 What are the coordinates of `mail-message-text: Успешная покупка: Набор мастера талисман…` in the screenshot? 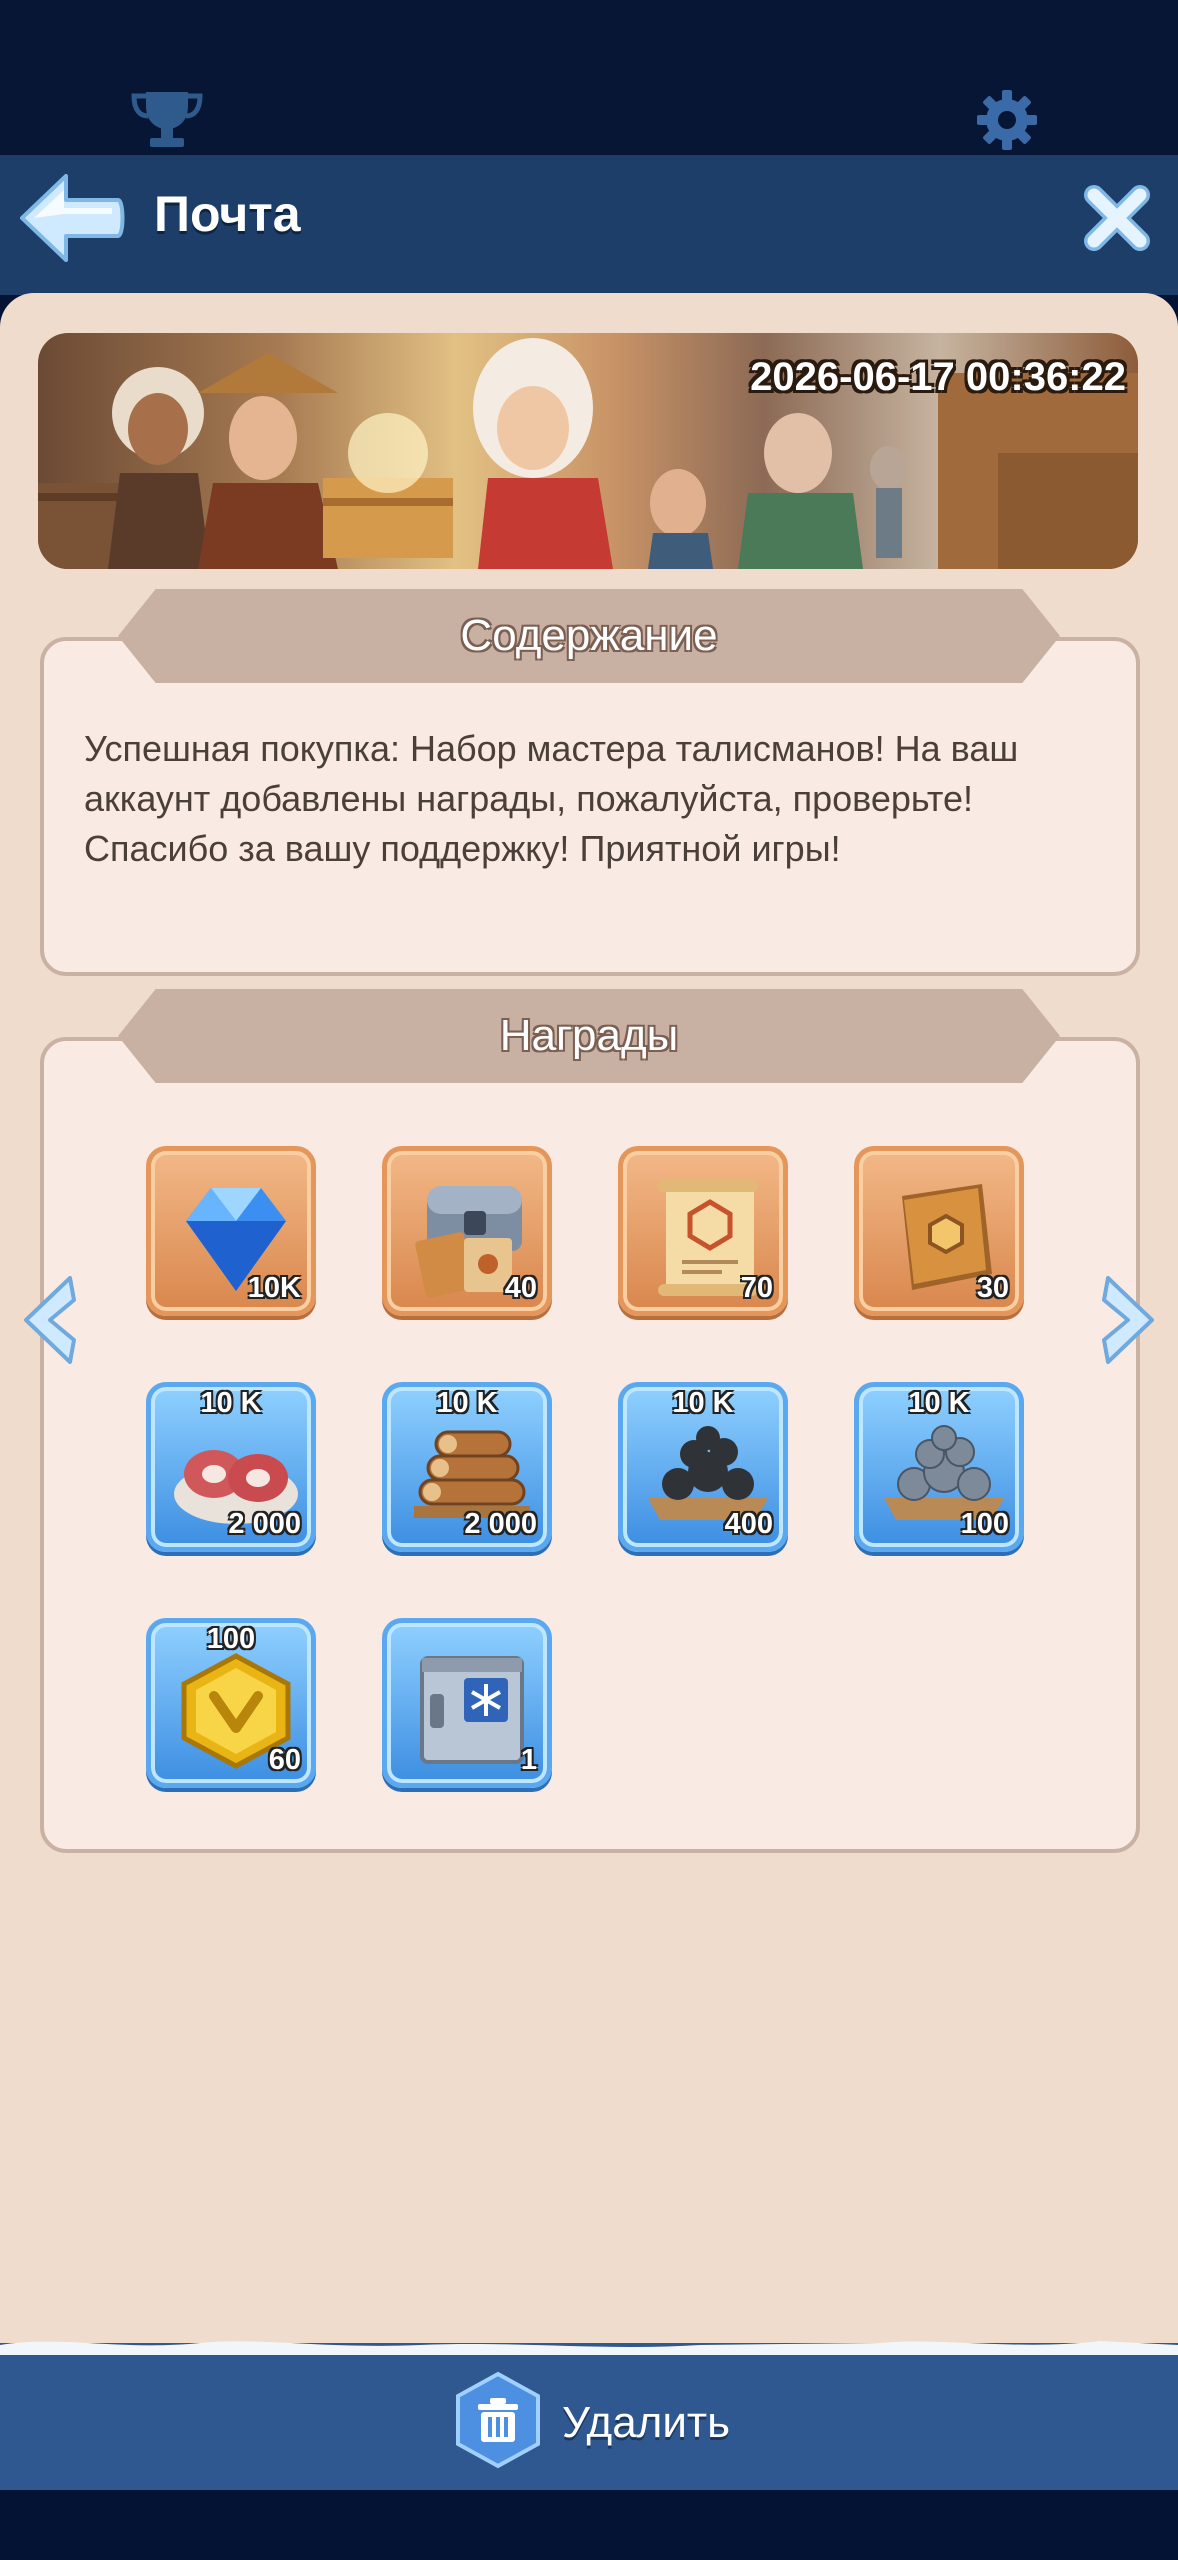 It's located at (551, 798).